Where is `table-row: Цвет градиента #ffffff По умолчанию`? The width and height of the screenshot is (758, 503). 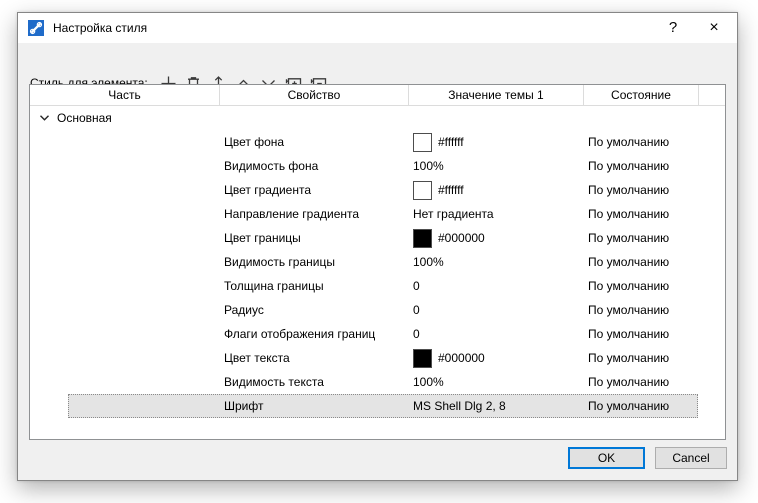
table-row: Цвет градиента #ffffff По умолчанию is located at coordinates (377, 190).